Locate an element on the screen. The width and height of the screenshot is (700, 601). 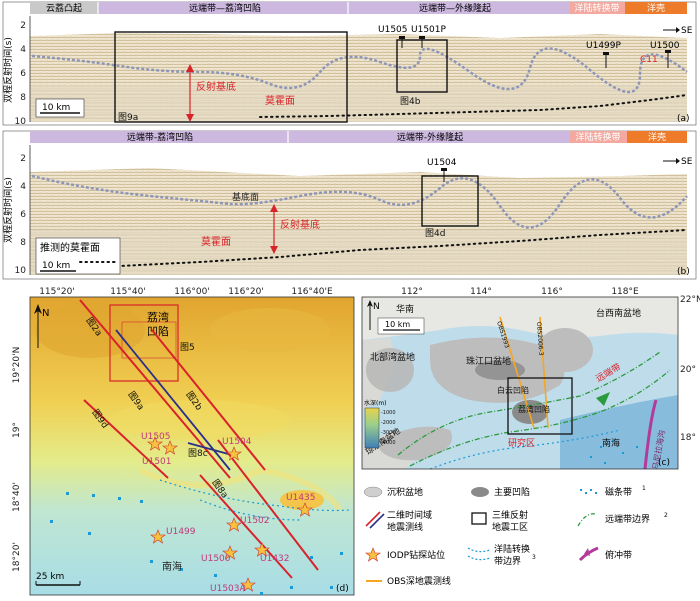
legend-label-8: 俯冲带 is located at coordinates (618, 555).